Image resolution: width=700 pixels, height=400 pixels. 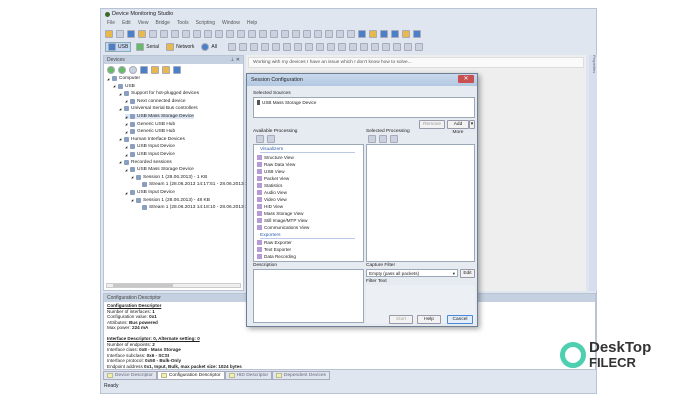 What do you see at coordinates (286, 102) in the screenshot?
I see `source-item: USB Mass Storage Device` at bounding box center [286, 102].